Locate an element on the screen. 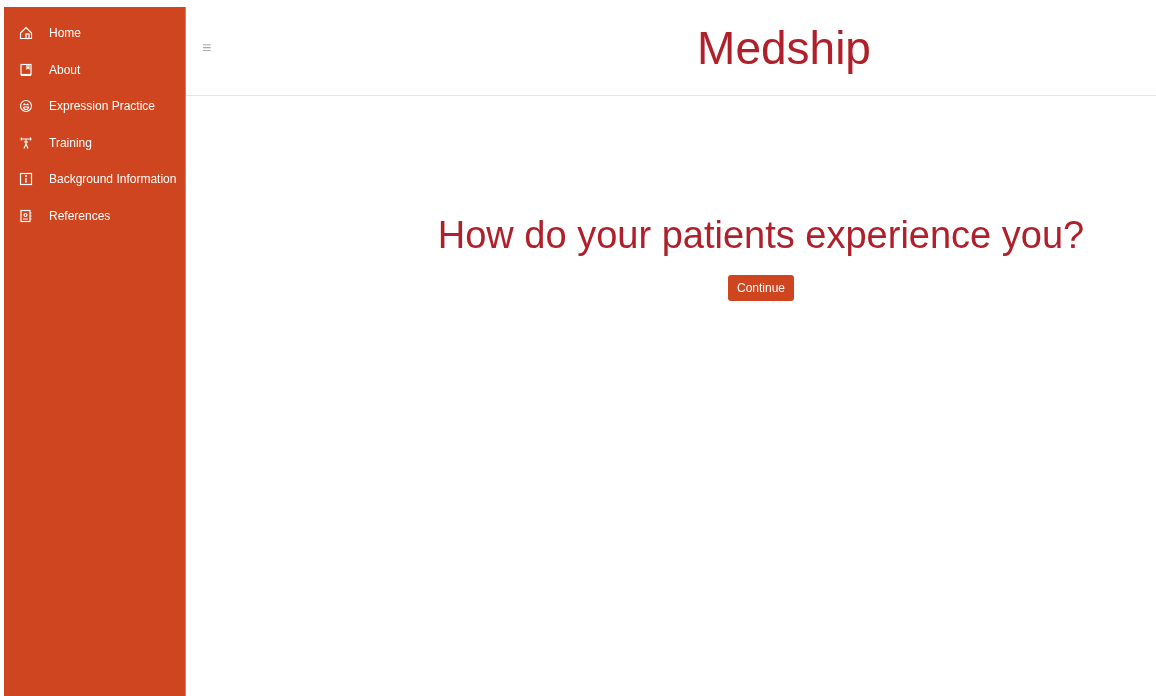 This screenshot has width=1156, height=696. sidebar-item: About is located at coordinates (94, 69).